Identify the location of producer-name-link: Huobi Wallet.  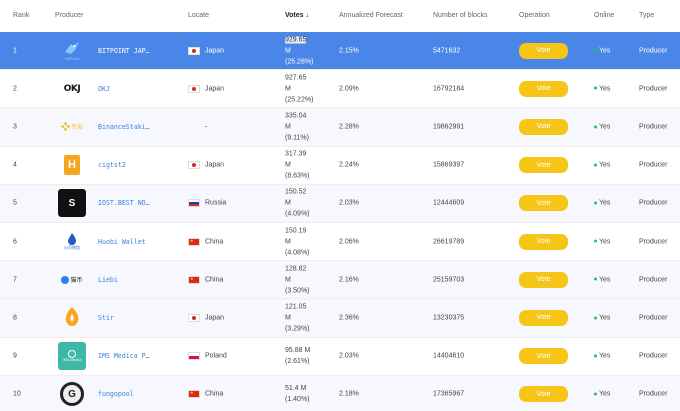
(122, 242).